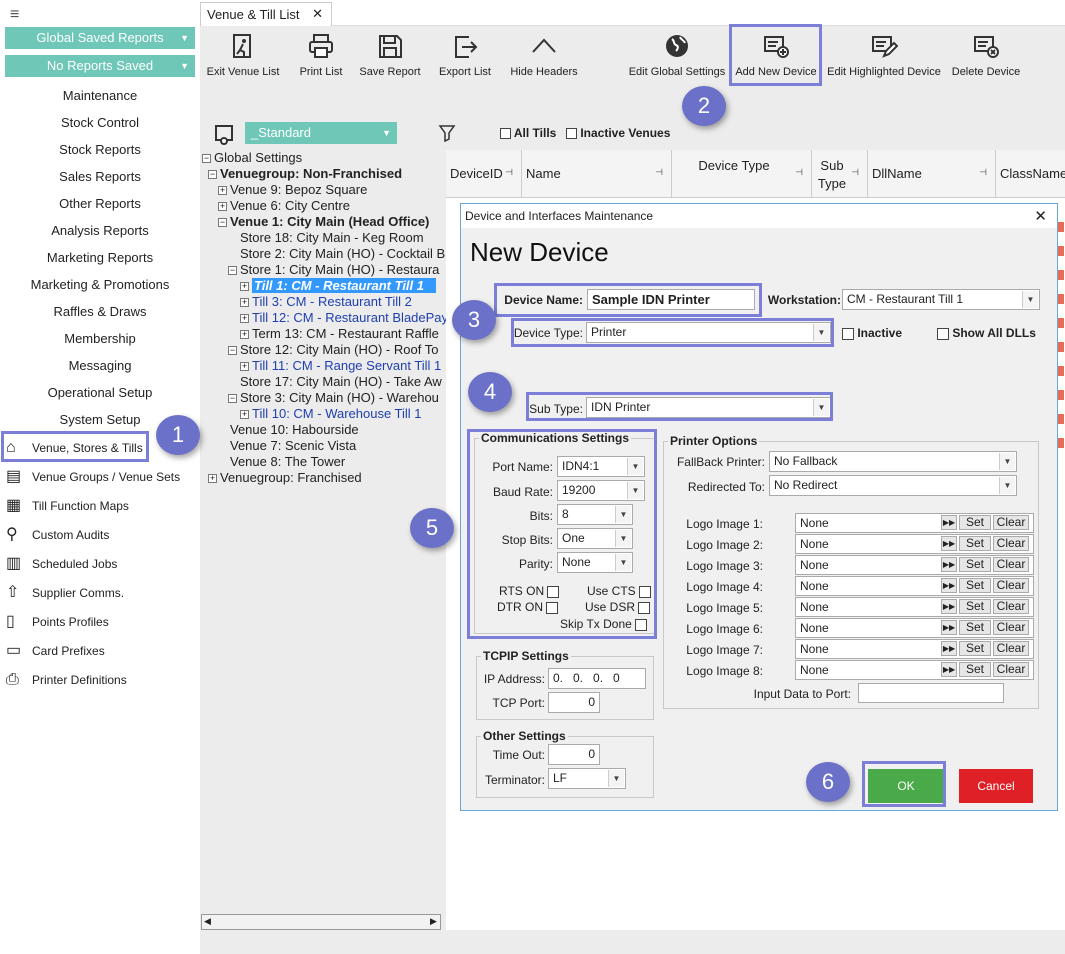 The width and height of the screenshot is (1065, 954). What do you see at coordinates (333, 350) in the screenshot?
I see `tree-node: − Store 12: City Main (HO) - Roof To` at bounding box center [333, 350].